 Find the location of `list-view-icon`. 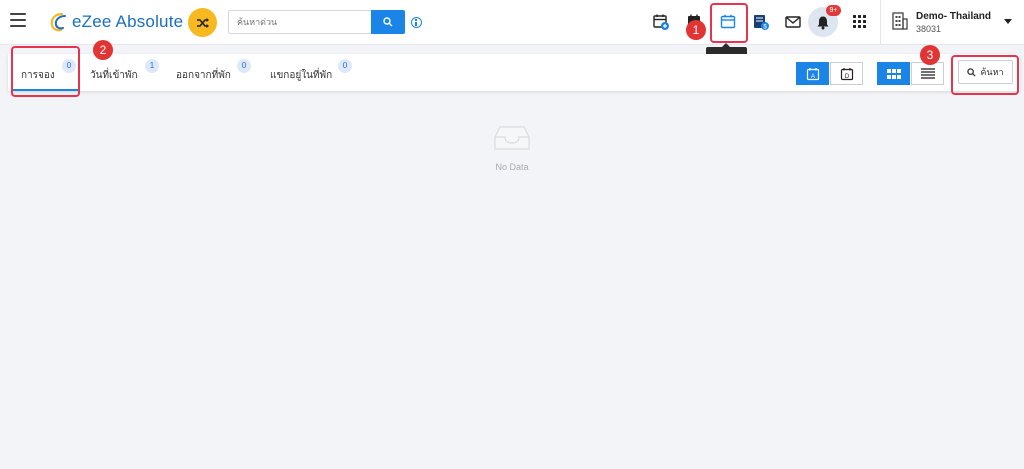

list-view-icon is located at coordinates (927, 73).